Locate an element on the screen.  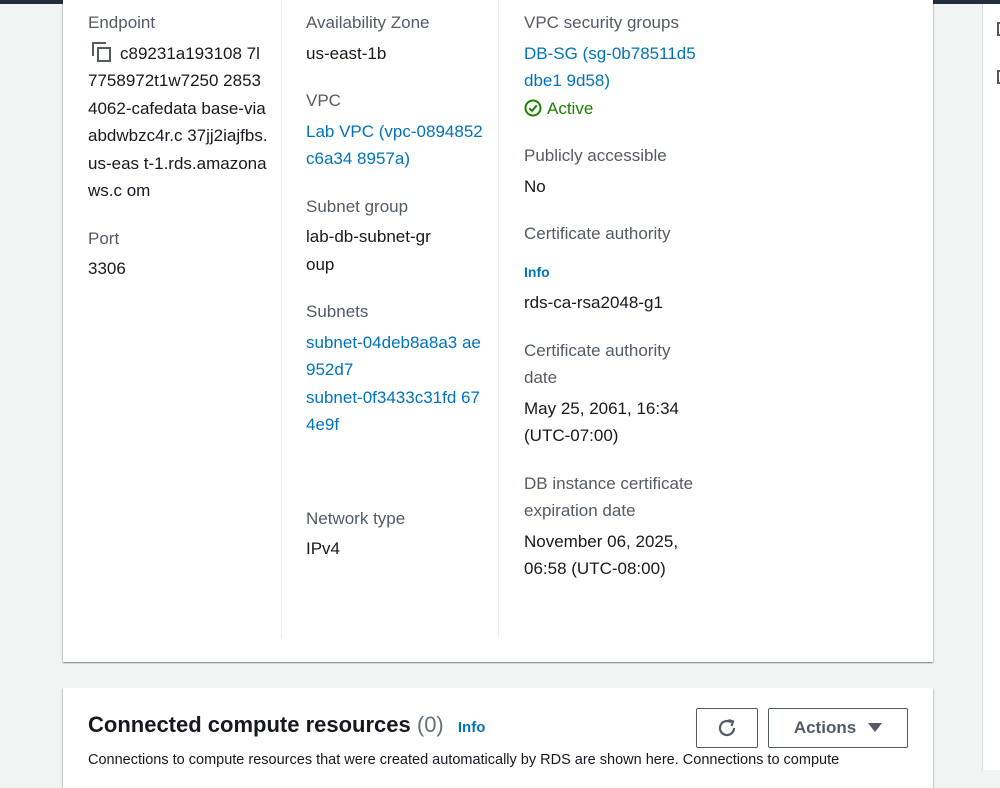
section-title: Connected compute resources (0) Info is located at coordinates (286, 725).